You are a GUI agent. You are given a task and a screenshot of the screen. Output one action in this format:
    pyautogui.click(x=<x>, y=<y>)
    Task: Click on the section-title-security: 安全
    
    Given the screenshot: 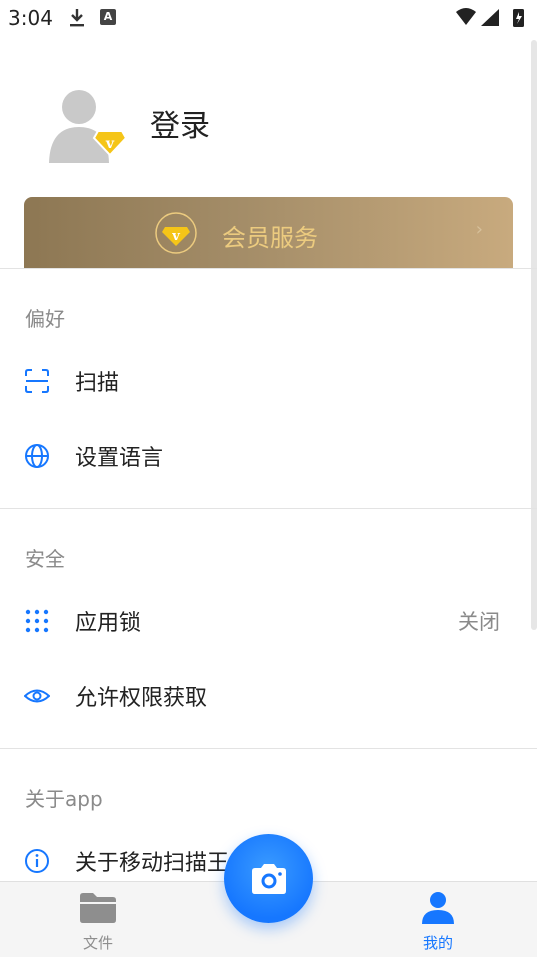 What is the action you would take?
    pyautogui.click(x=45, y=559)
    